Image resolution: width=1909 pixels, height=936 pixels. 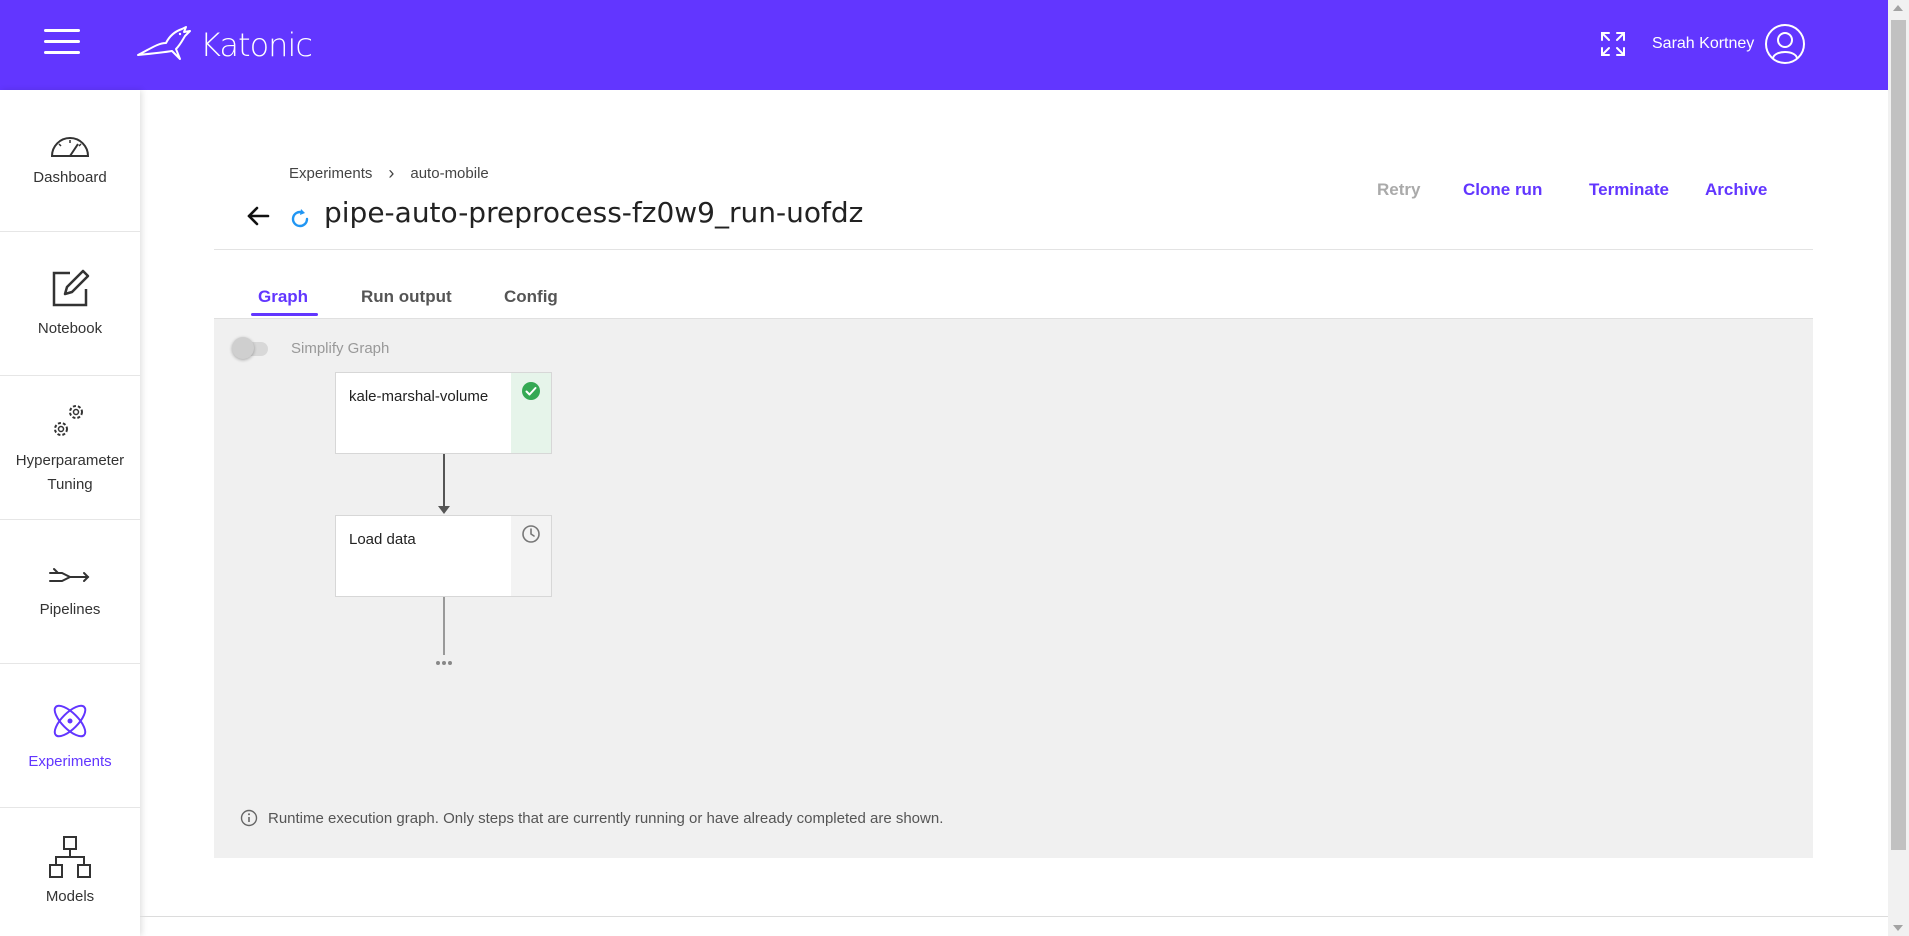 What do you see at coordinates (70, 472) in the screenshot?
I see `sidebar-item-label: Hyperparameter Tuning` at bounding box center [70, 472].